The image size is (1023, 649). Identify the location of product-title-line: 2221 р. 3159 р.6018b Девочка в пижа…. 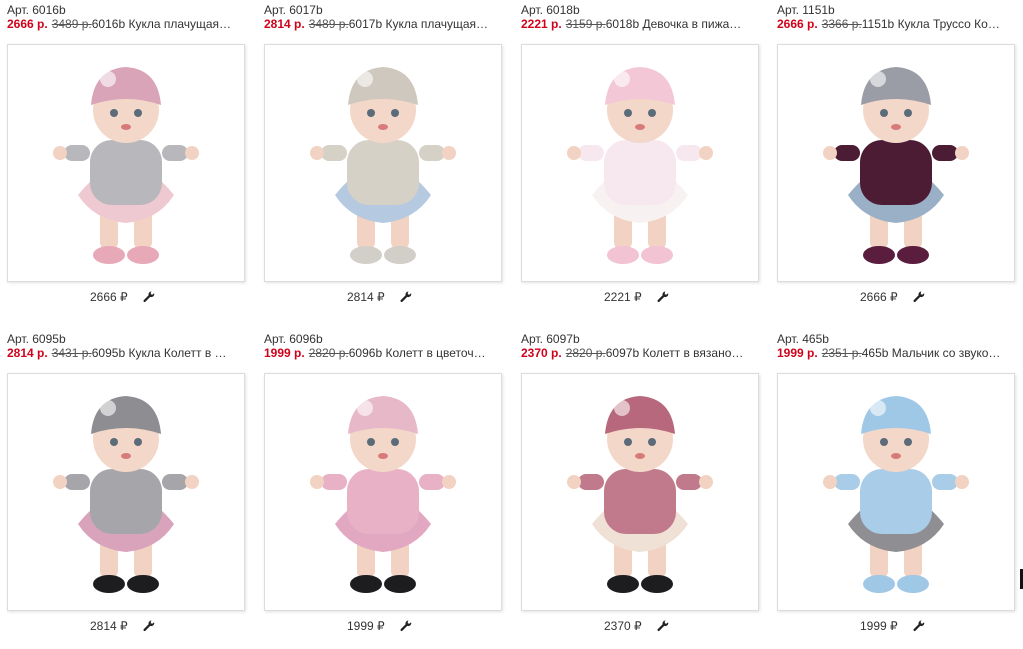
(637, 24).